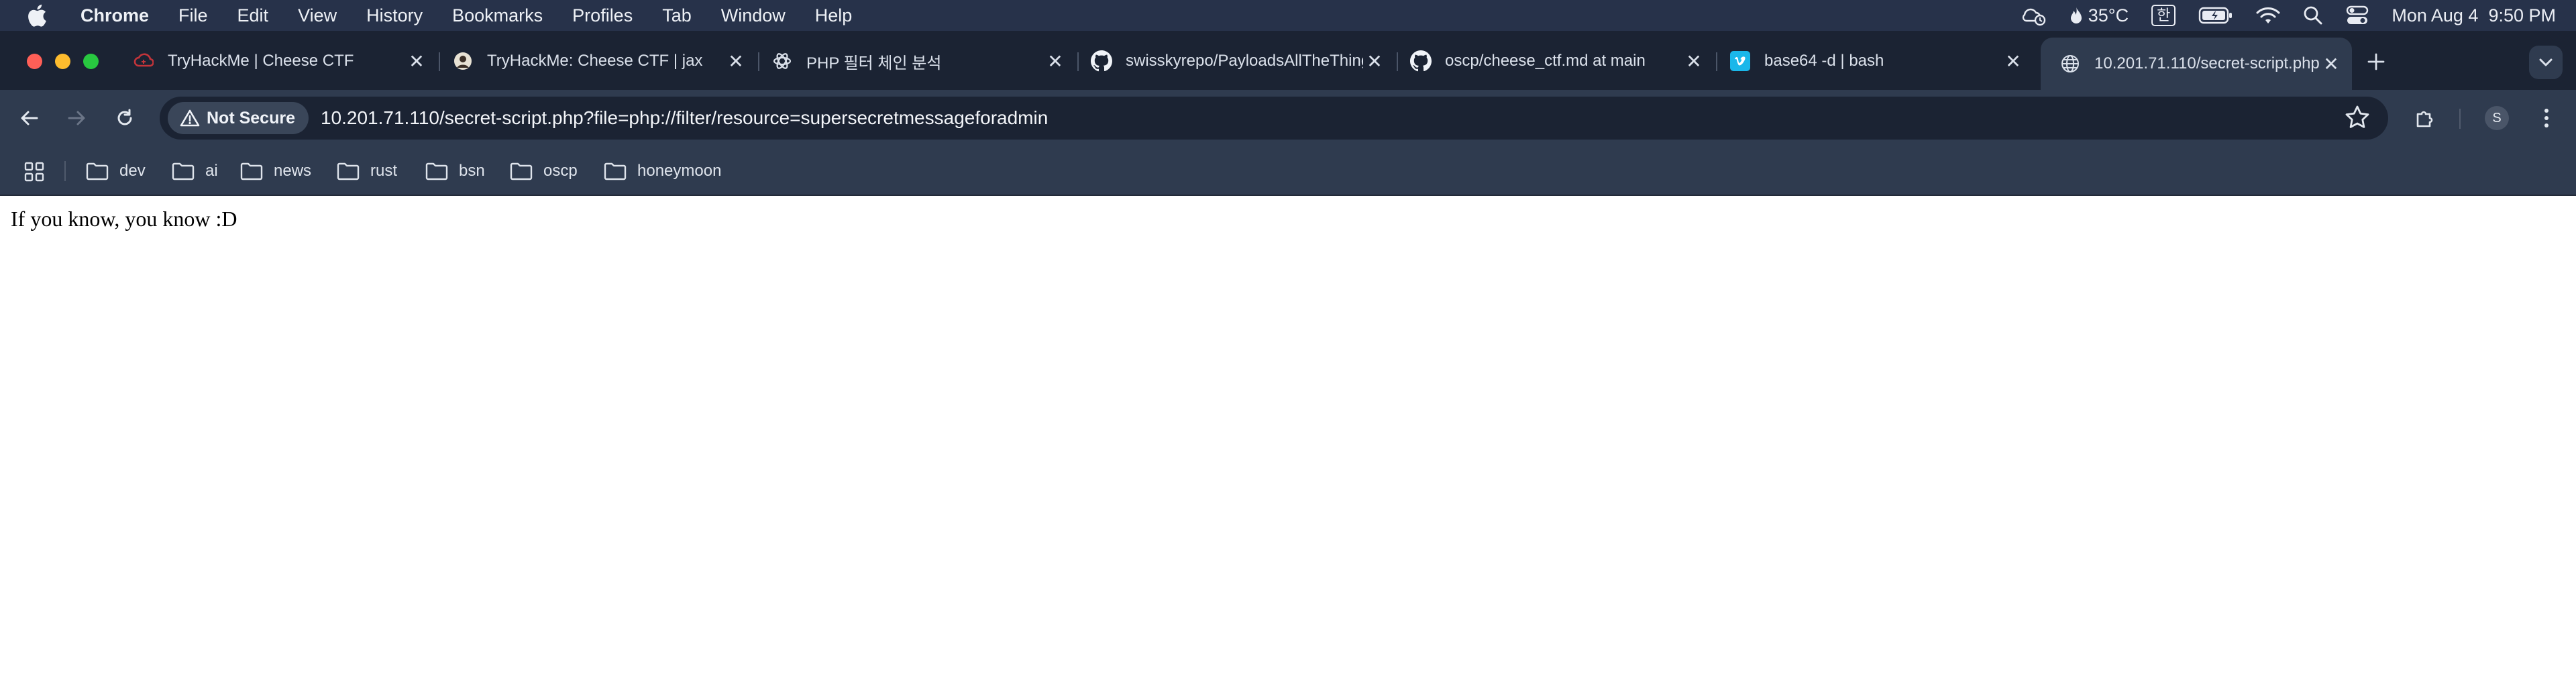  I want to click on apps-grid-icon, so click(34, 172).